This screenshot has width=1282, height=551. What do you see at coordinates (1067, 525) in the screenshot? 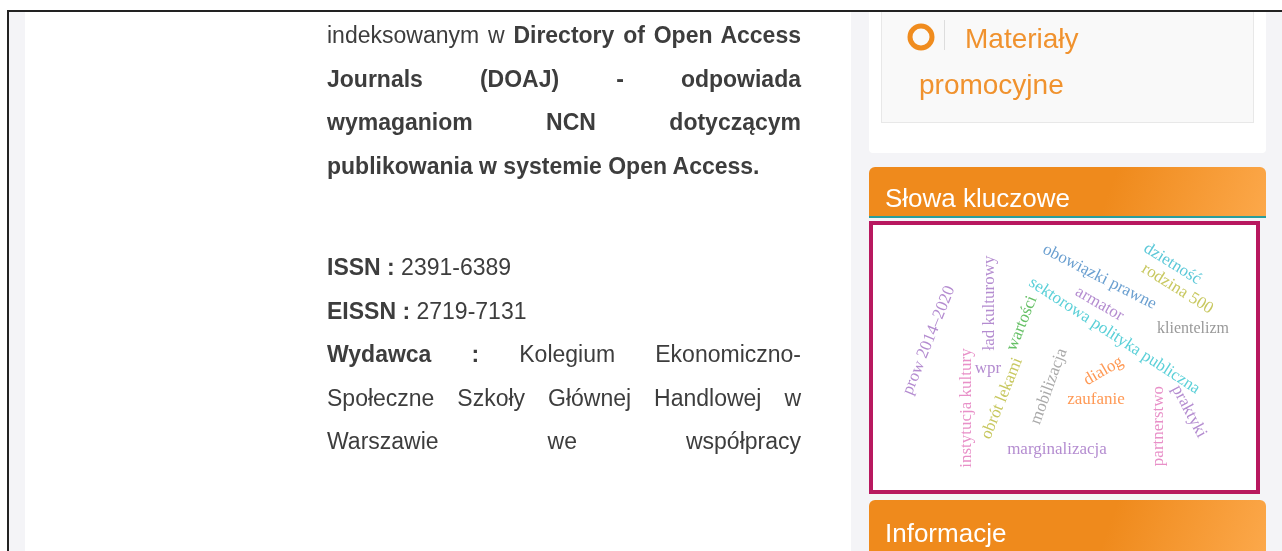
I see `info-header: Informacje` at bounding box center [1067, 525].